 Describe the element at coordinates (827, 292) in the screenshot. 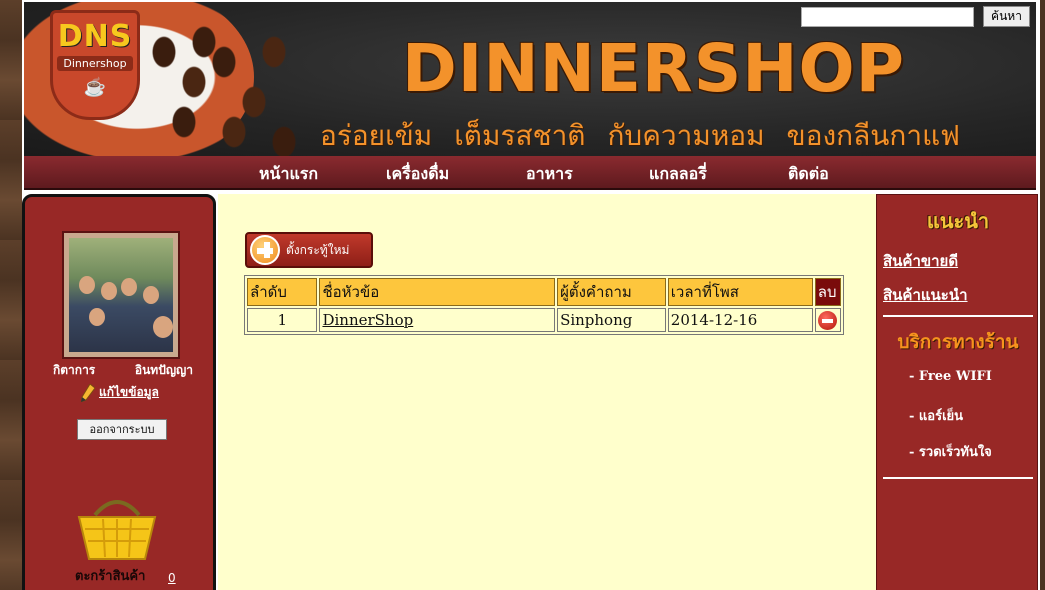

I see `column-header-delete: ลบ` at that location.